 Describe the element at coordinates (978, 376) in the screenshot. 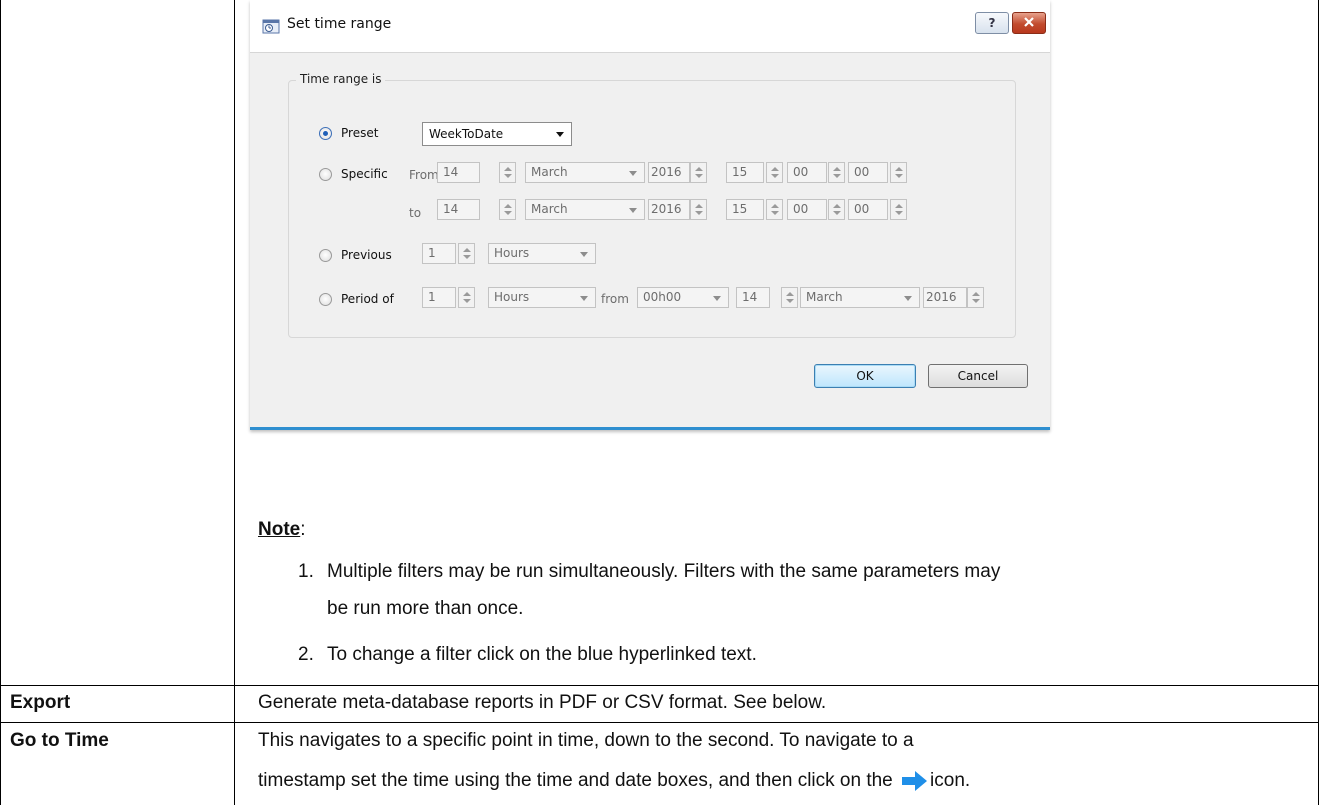

I see `cancel-button: Cancel` at that location.